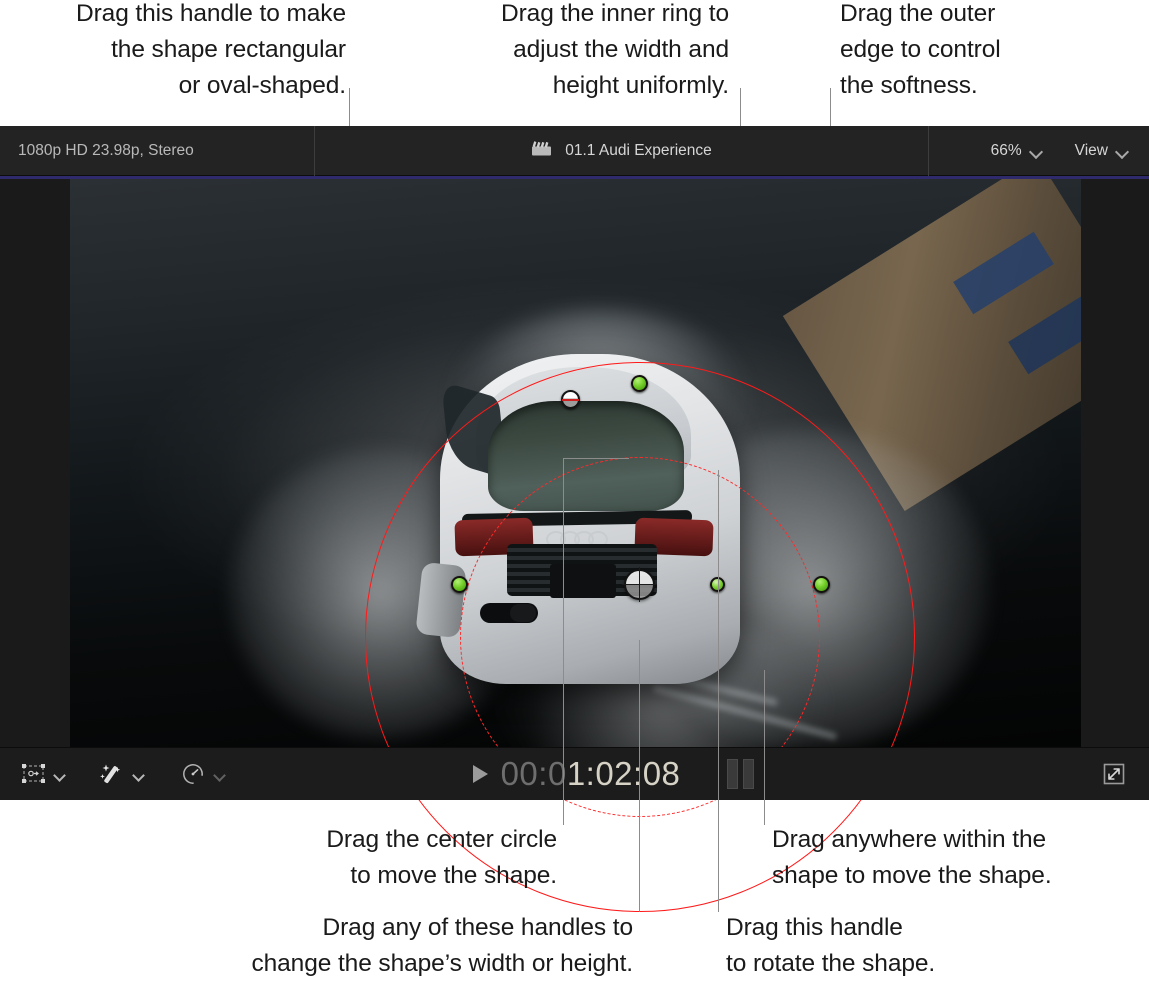  I want to click on enhance-tool-button, so click(121, 774).